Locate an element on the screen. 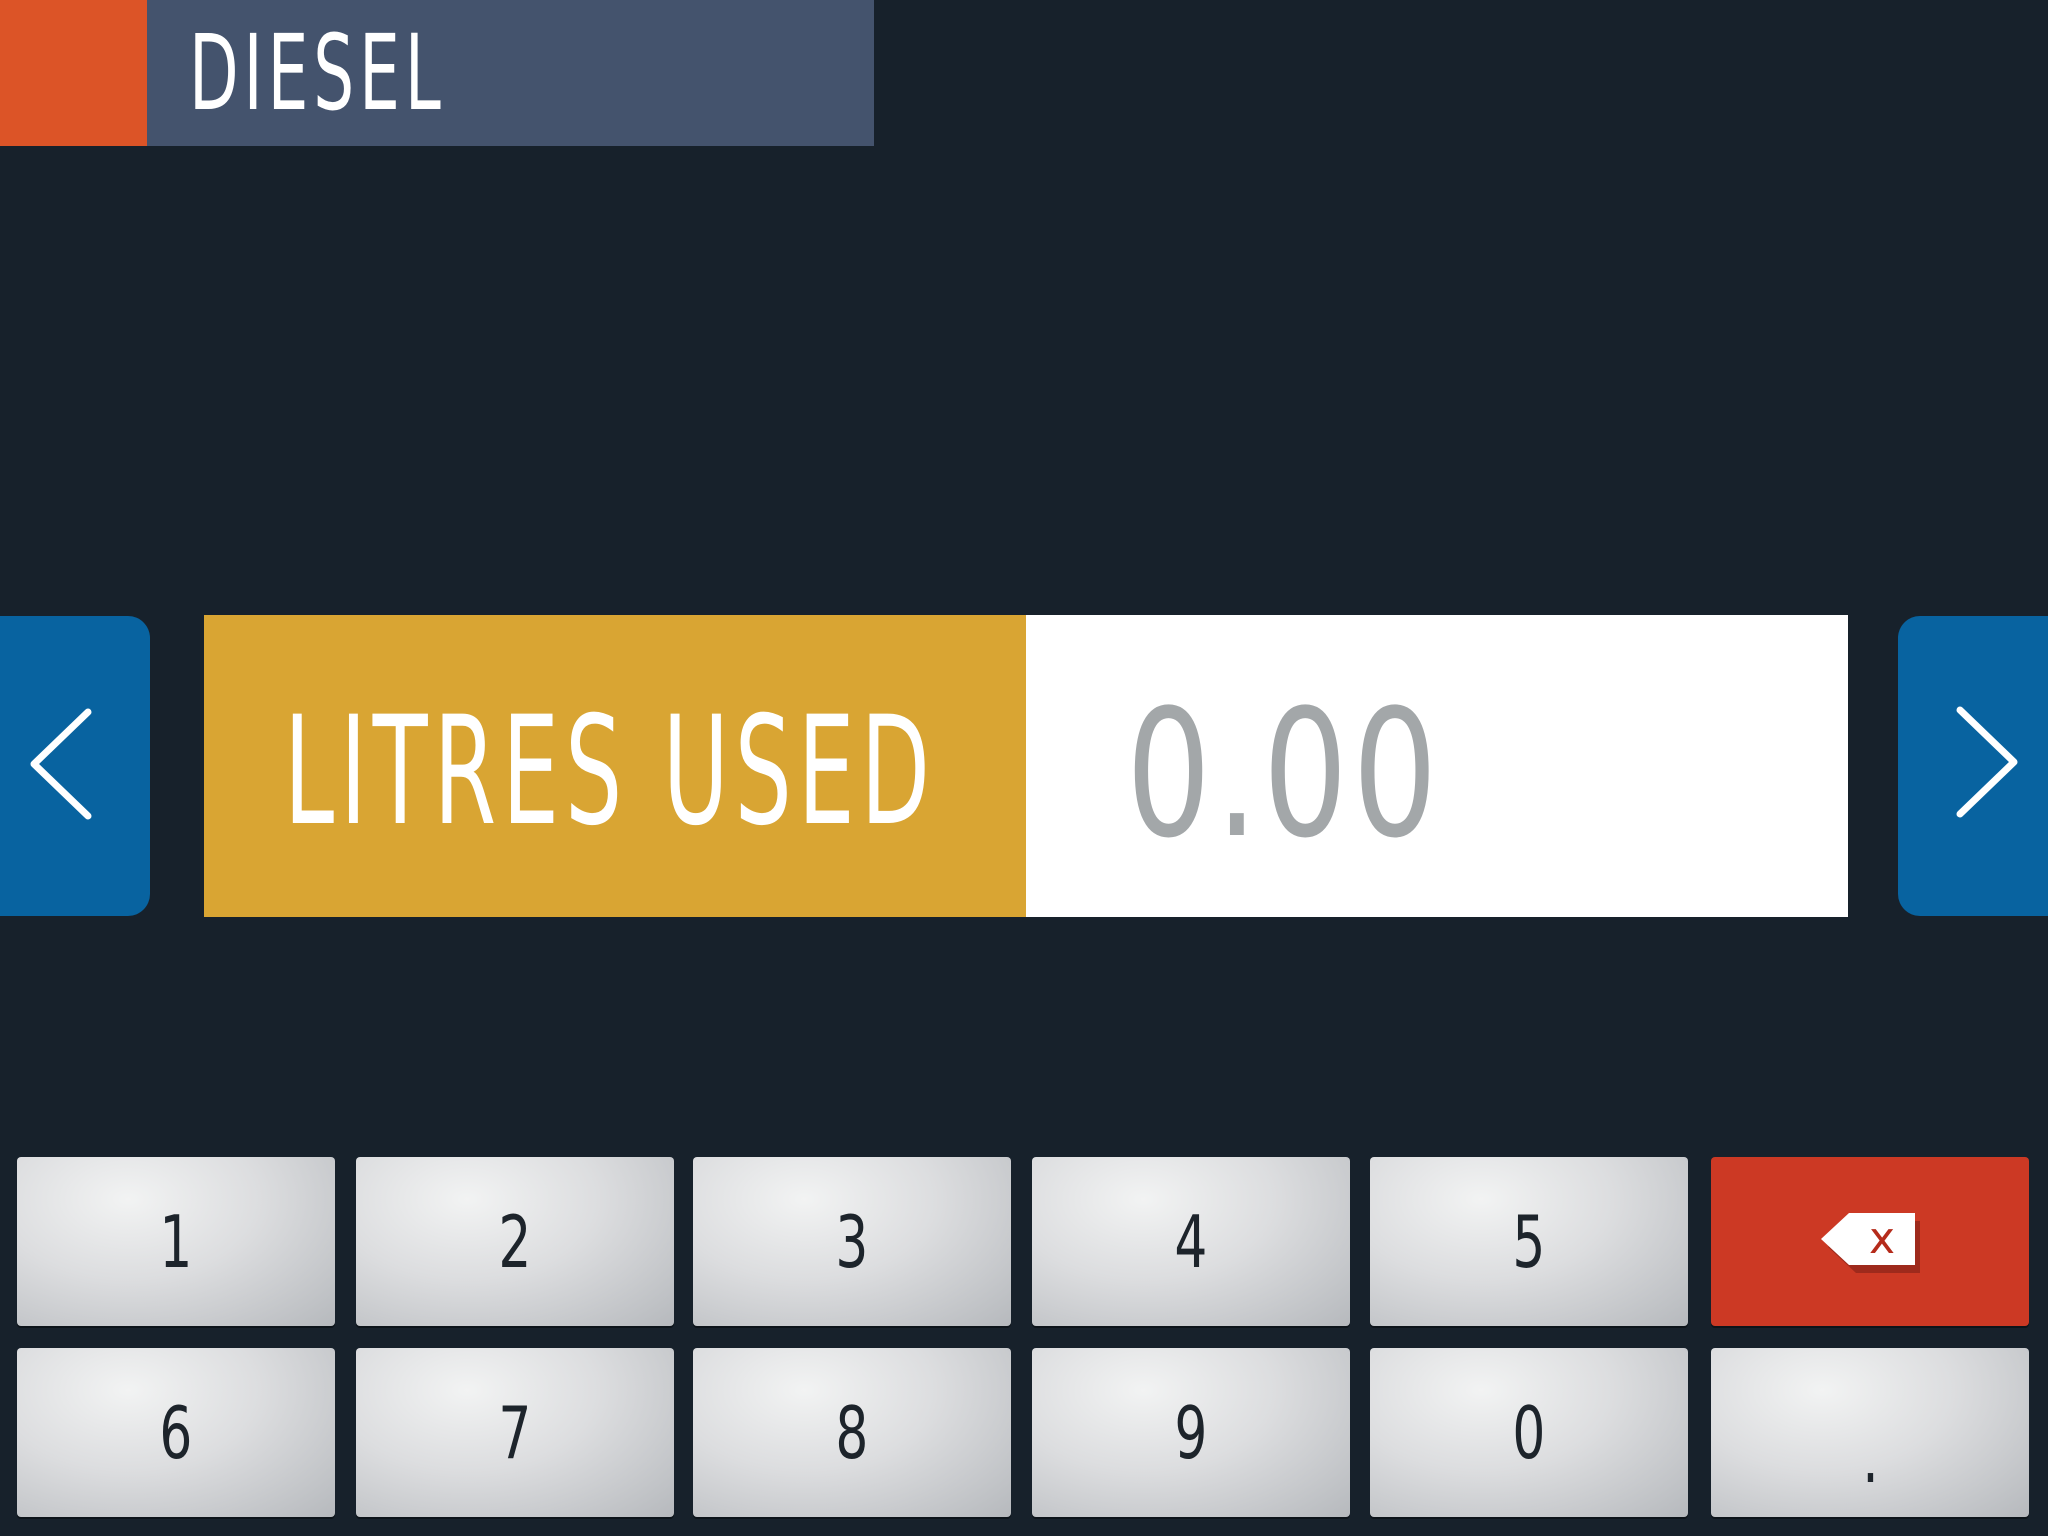 This screenshot has width=2048, height=1536. key-7-label: 7 is located at coordinates (515, 1432).